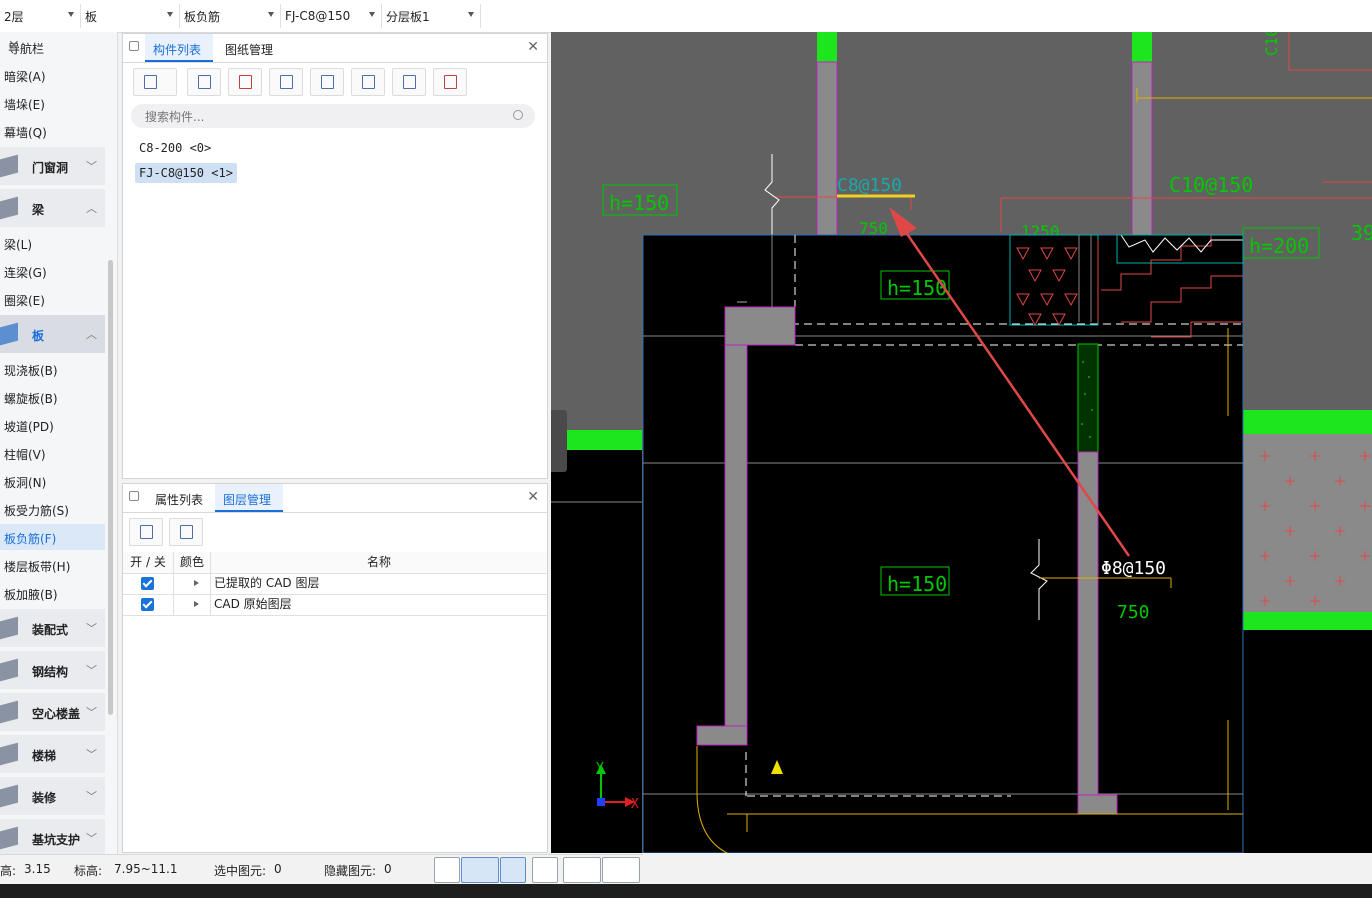  Describe the element at coordinates (52, 670) in the screenshot. I see `nav-category-steel: 钢结构 ﹀` at that location.